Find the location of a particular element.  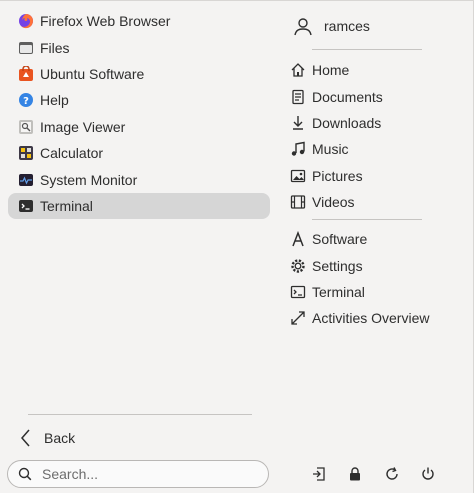

power-icon is located at coordinates (428, 473).